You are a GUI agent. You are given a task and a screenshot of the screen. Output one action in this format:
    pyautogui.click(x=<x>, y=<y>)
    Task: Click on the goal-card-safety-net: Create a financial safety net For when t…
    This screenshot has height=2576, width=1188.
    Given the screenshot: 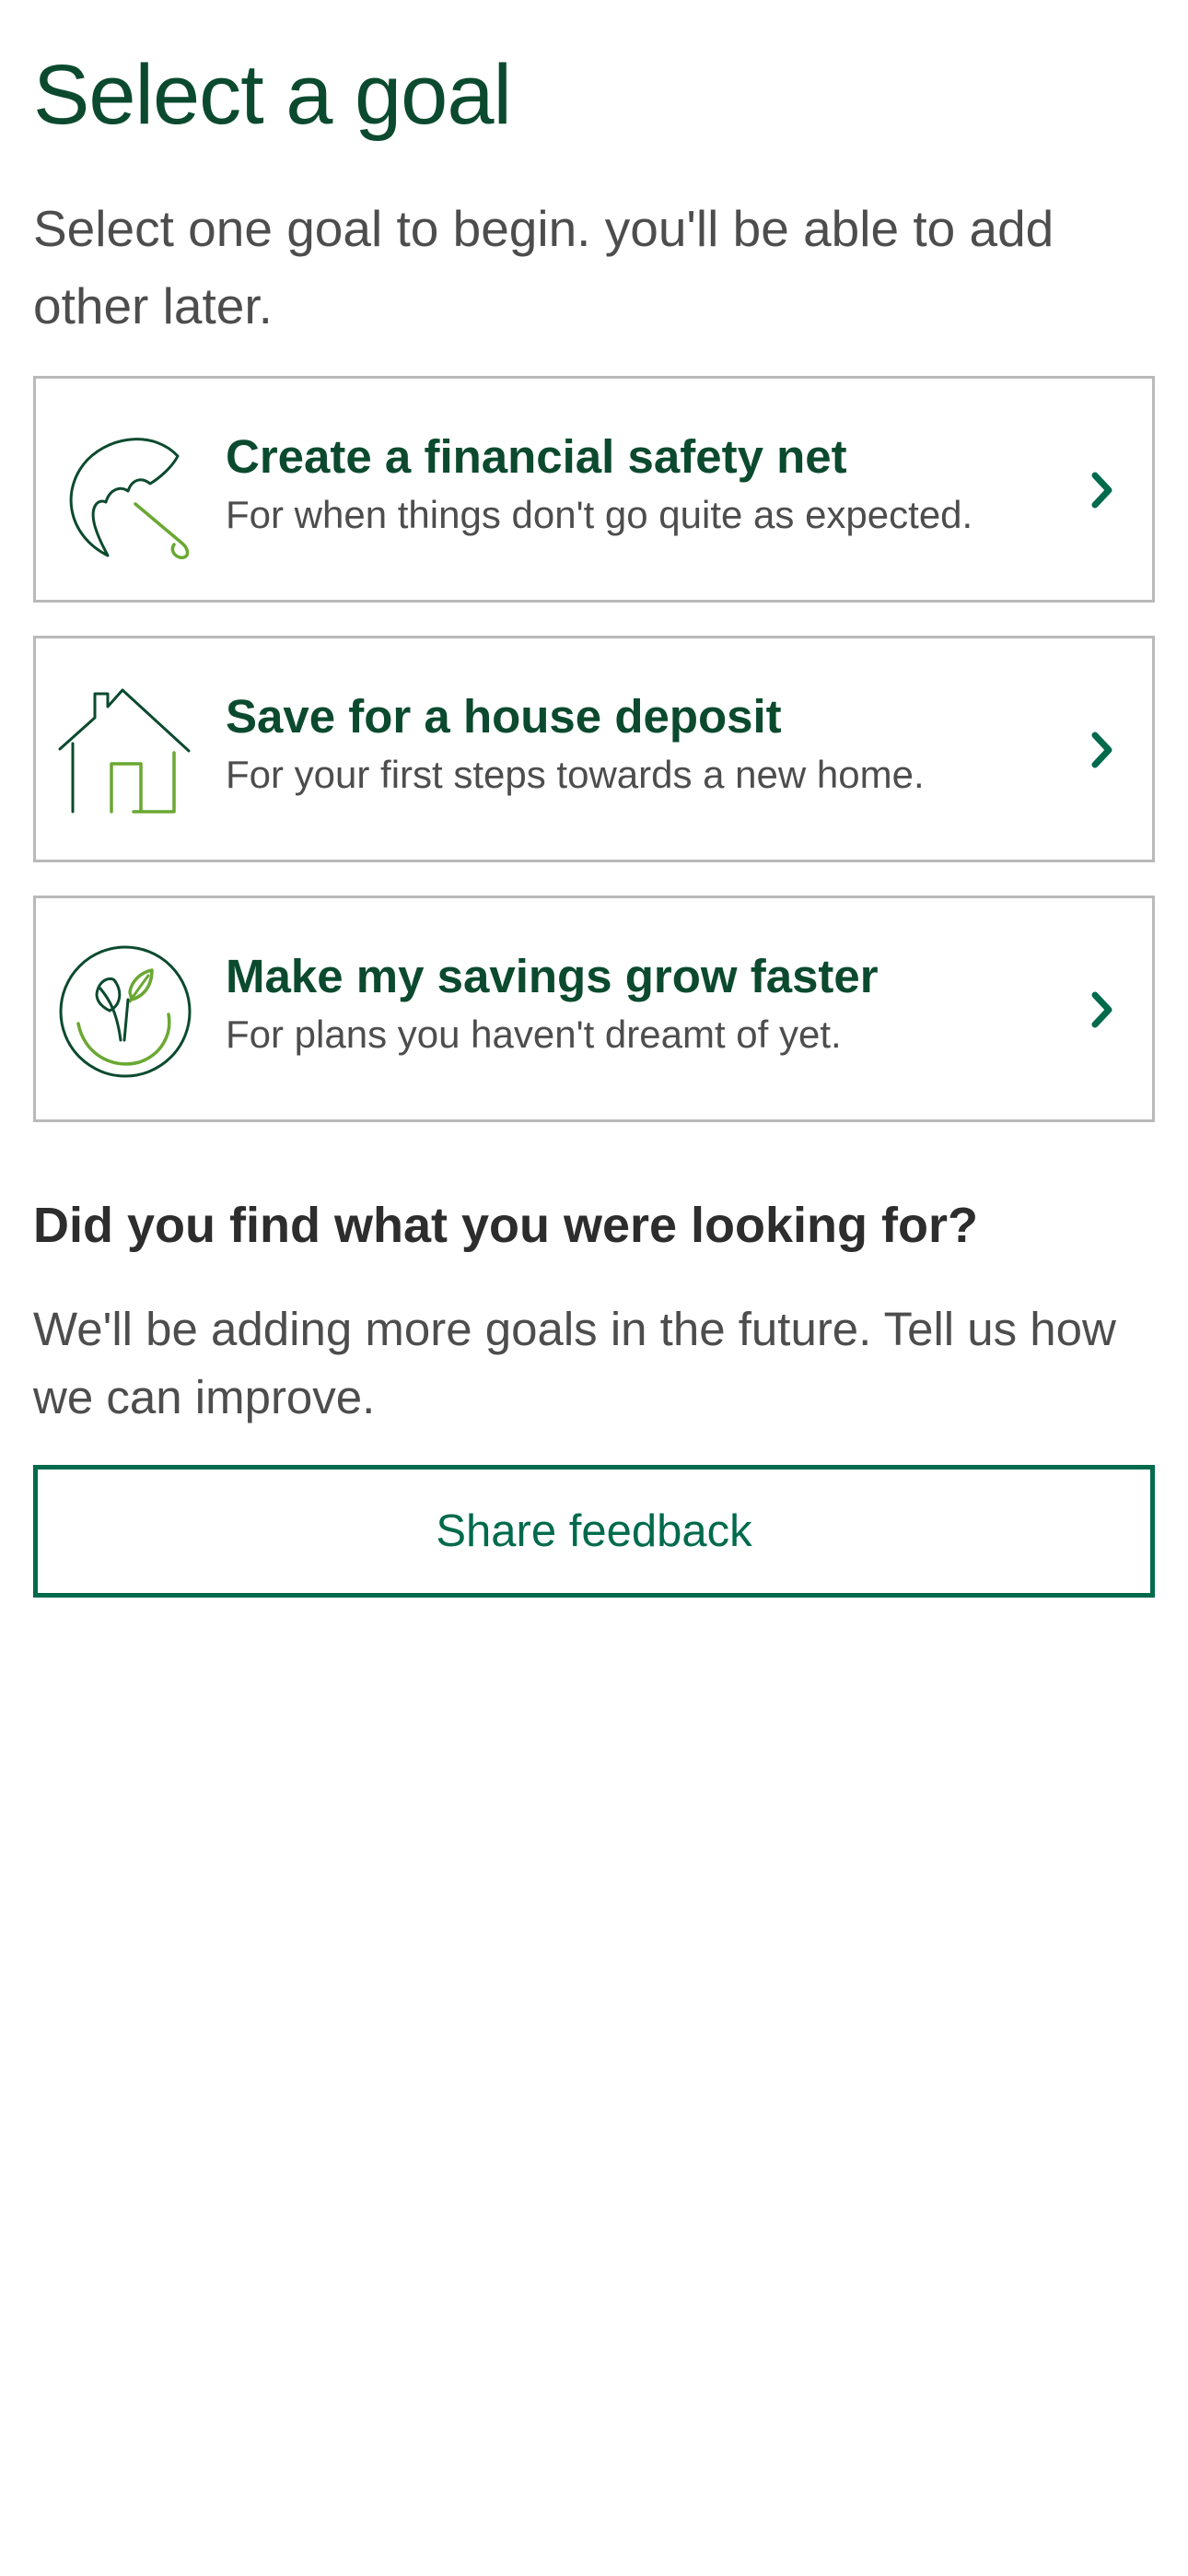 What is the action you would take?
    pyautogui.click(x=594, y=489)
    